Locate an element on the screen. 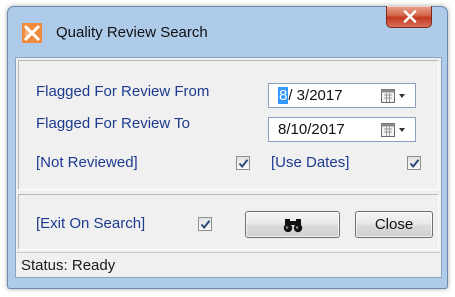  close-button: Close is located at coordinates (394, 224).